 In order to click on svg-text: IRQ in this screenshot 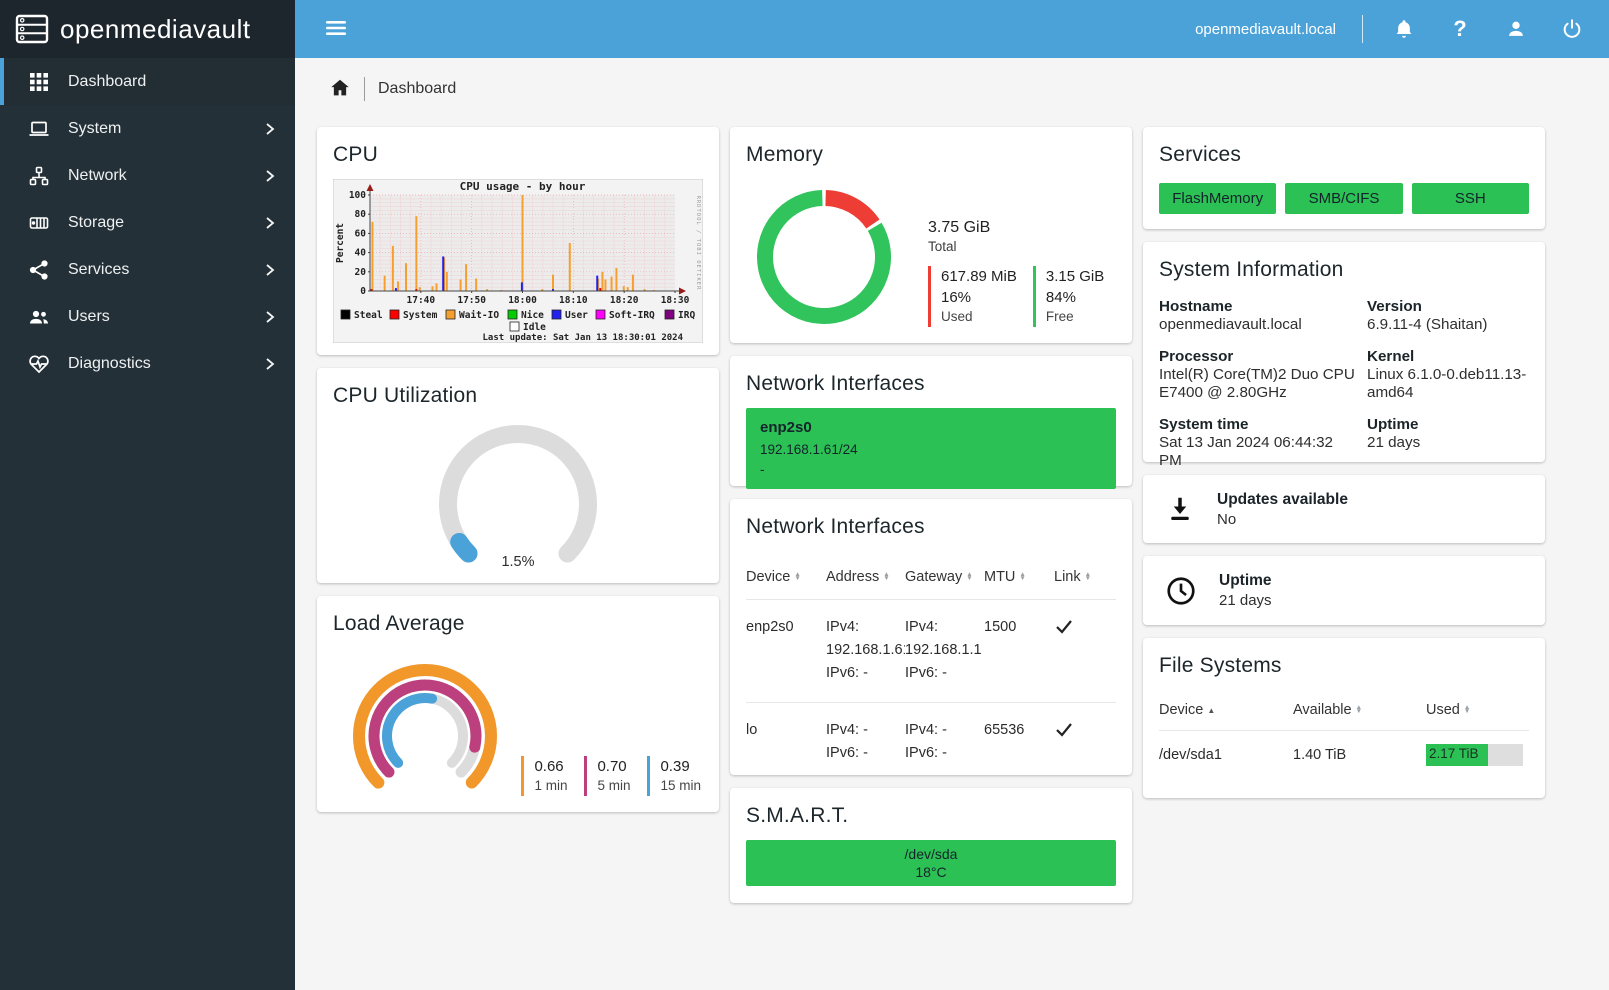, I will do `click(686, 315)`.